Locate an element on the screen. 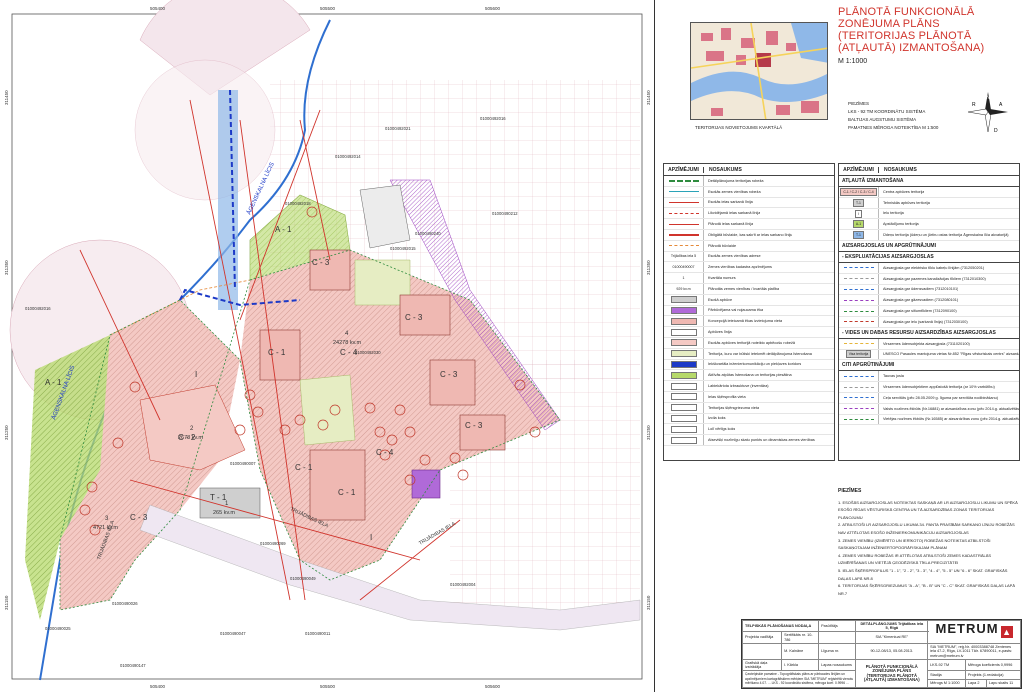 This screenshot has height=692, width=1024. location-inset-map is located at coordinates (759, 71).